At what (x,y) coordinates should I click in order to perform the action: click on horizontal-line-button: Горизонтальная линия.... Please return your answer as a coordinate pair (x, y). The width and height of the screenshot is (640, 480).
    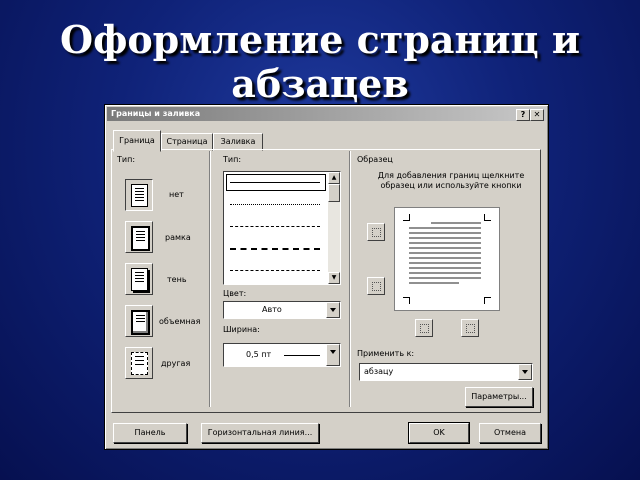
    Looking at the image, I should click on (260, 433).